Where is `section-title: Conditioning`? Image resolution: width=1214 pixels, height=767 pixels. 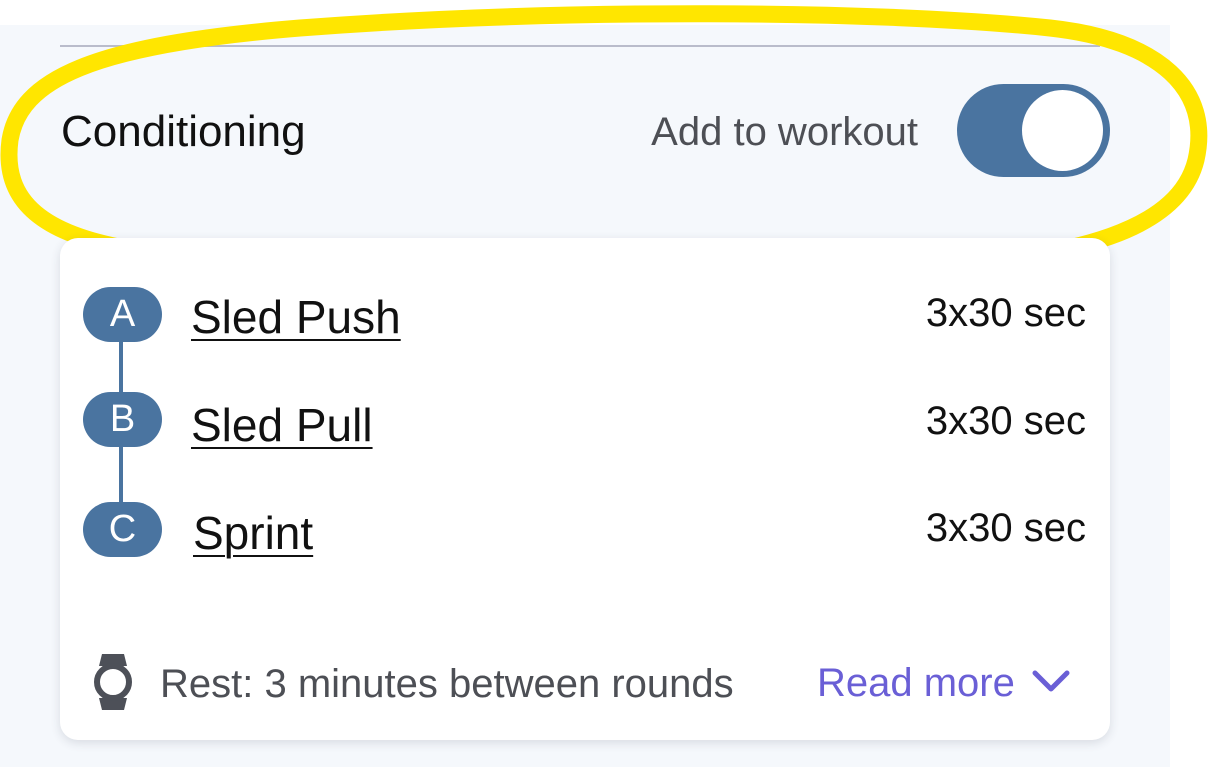 section-title: Conditioning is located at coordinates (183, 131).